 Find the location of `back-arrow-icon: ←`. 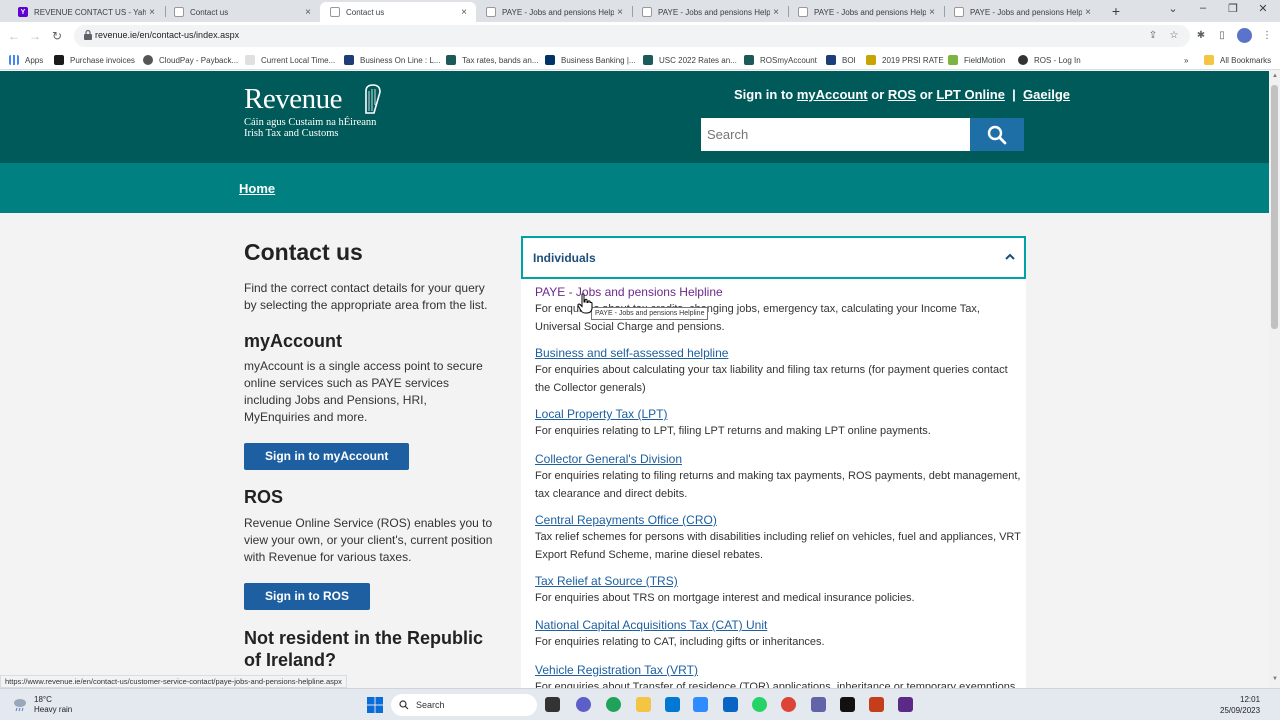

back-arrow-icon: ← is located at coordinates (14, 36).